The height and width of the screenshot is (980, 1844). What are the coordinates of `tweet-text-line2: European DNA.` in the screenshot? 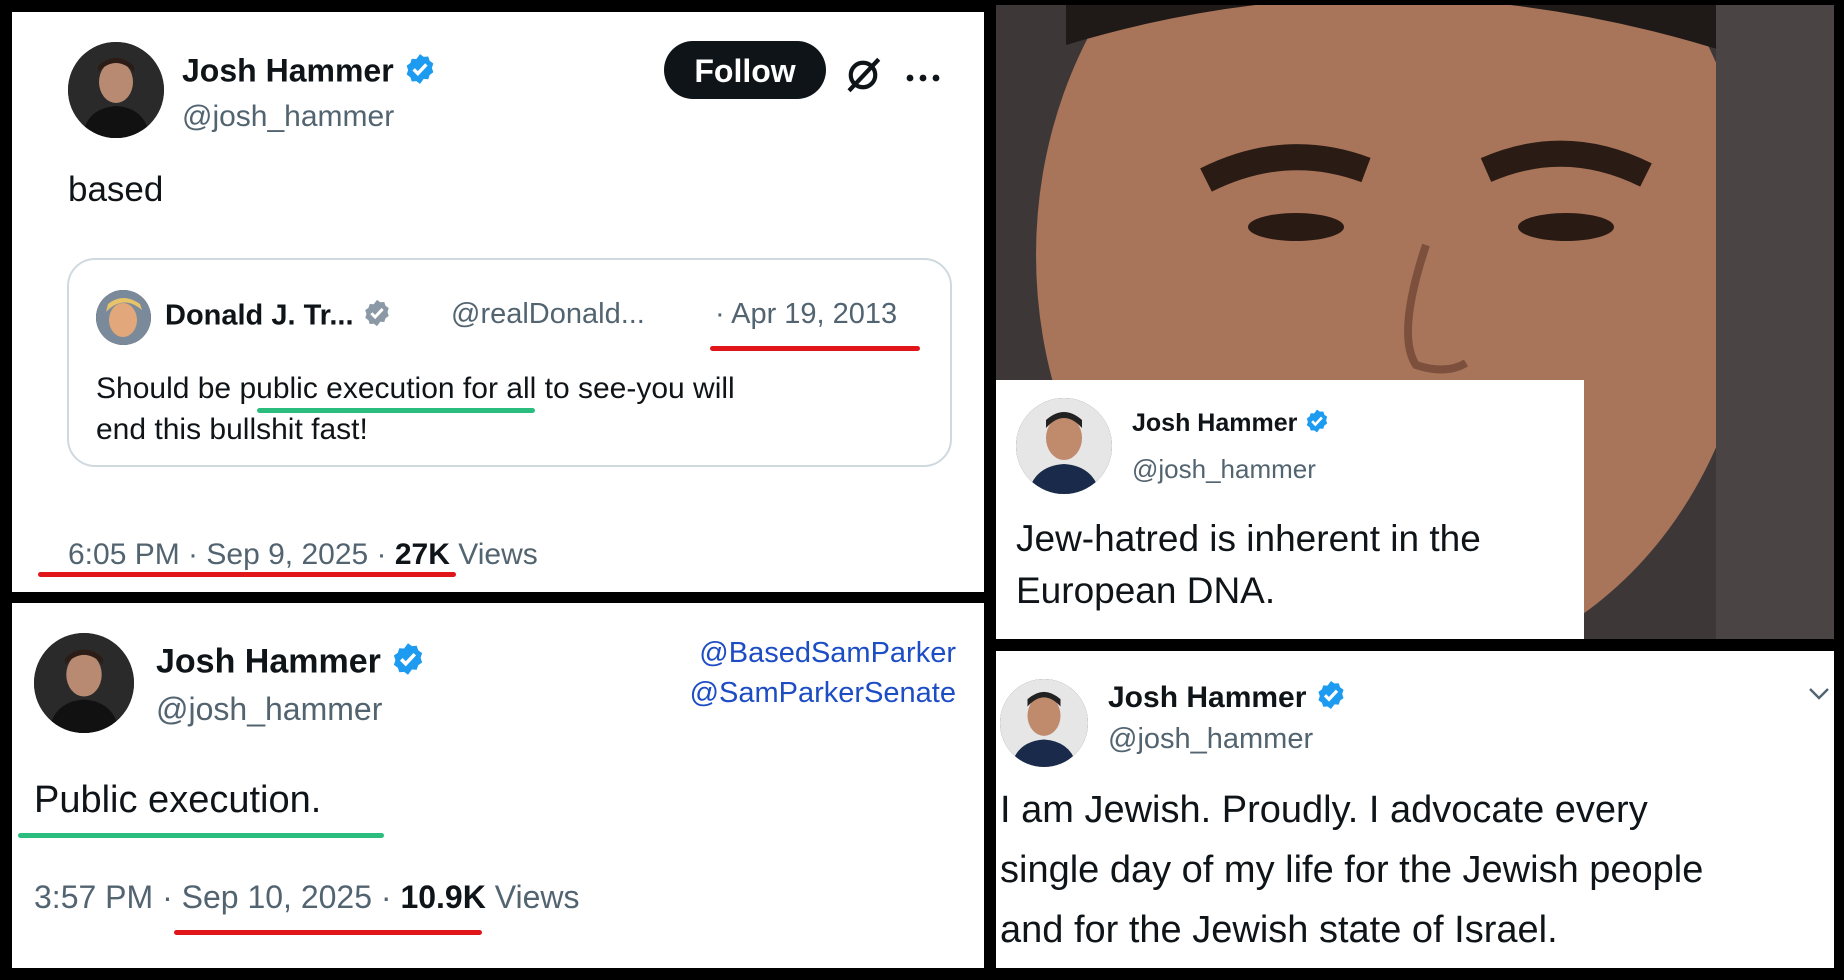 It's located at (1146, 590).